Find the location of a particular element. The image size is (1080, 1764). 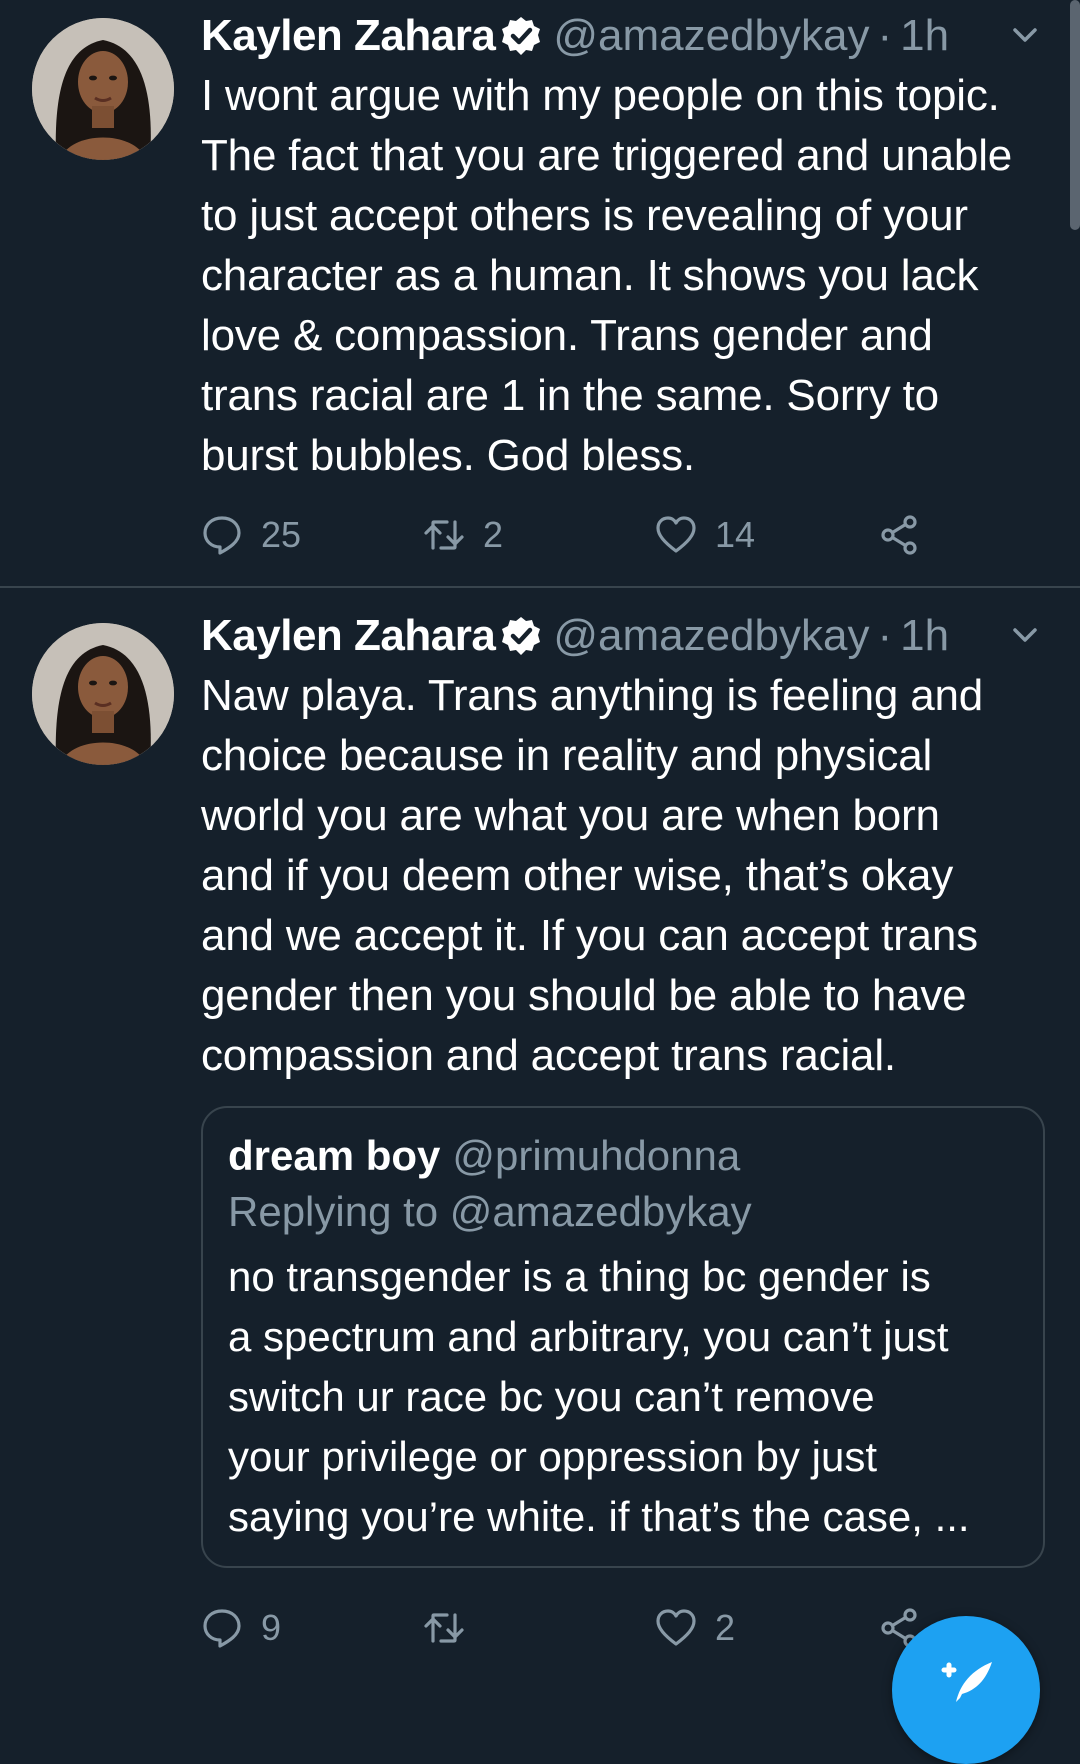

share-icon is located at coordinates (899, 535).